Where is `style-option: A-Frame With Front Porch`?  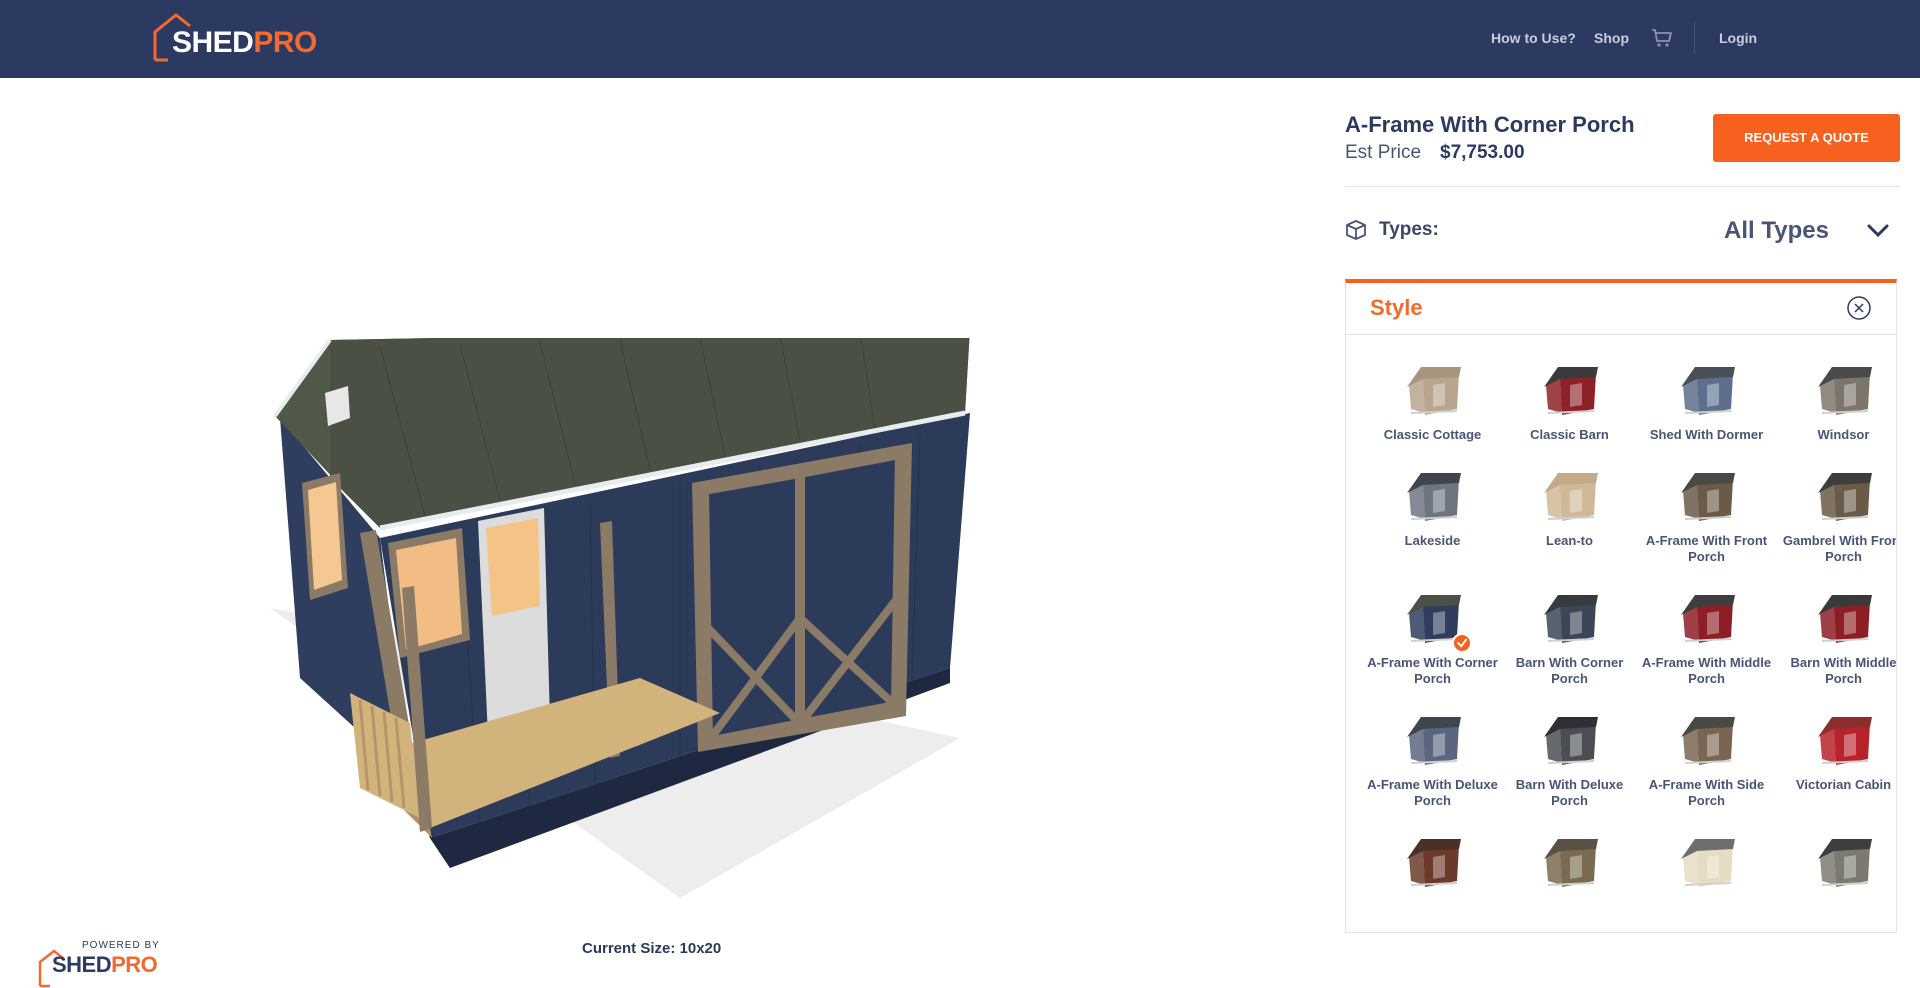 style-option: A-Frame With Front Porch is located at coordinates (1706, 523).